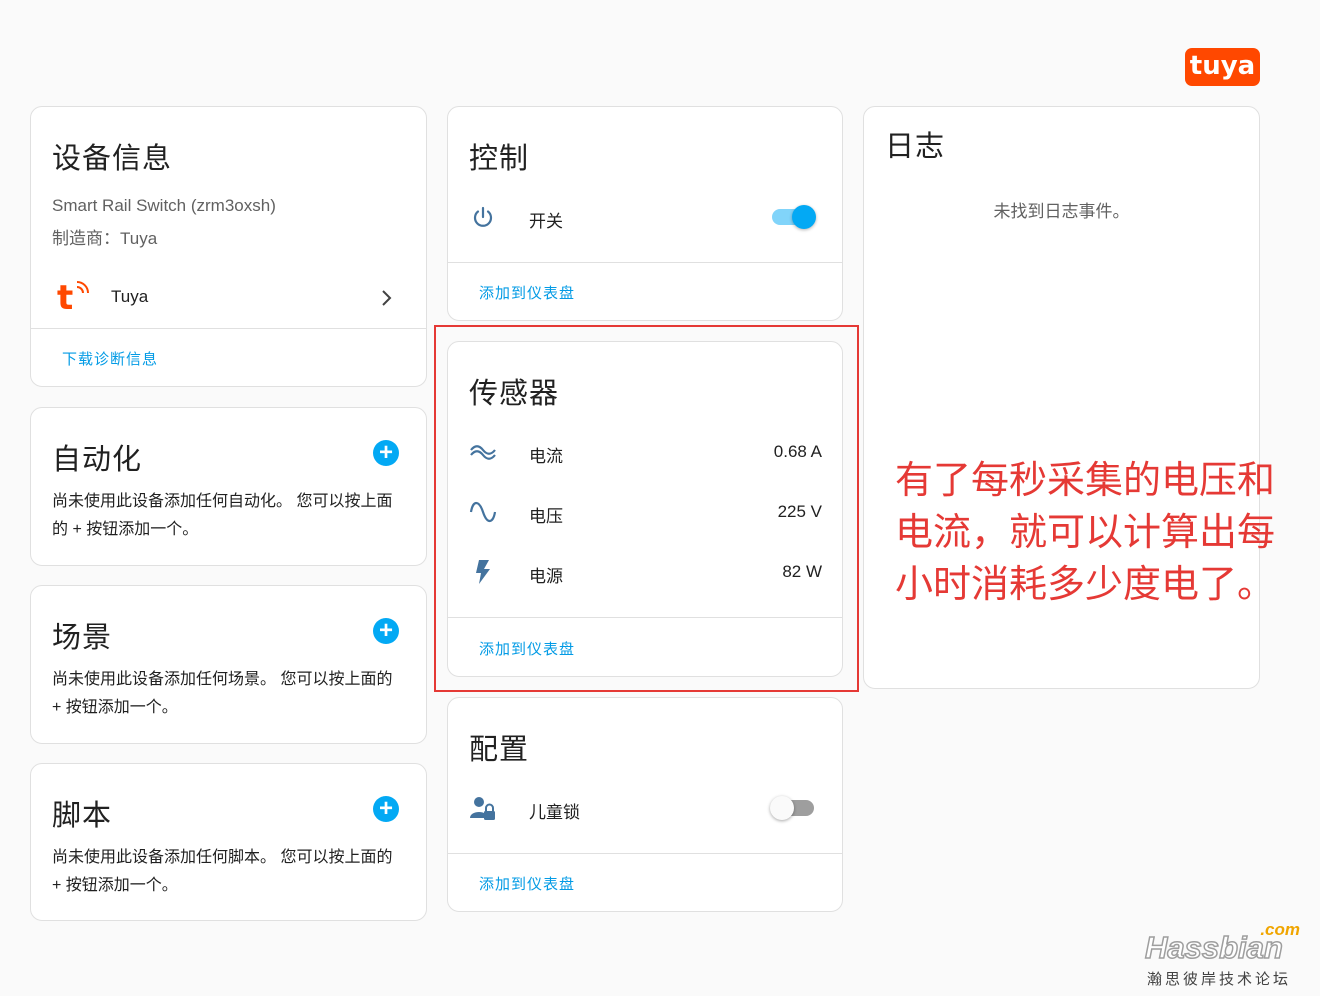 The image size is (1320, 996). What do you see at coordinates (546, 516) in the screenshot?
I see `sensor-label-voltage: 电压` at bounding box center [546, 516].